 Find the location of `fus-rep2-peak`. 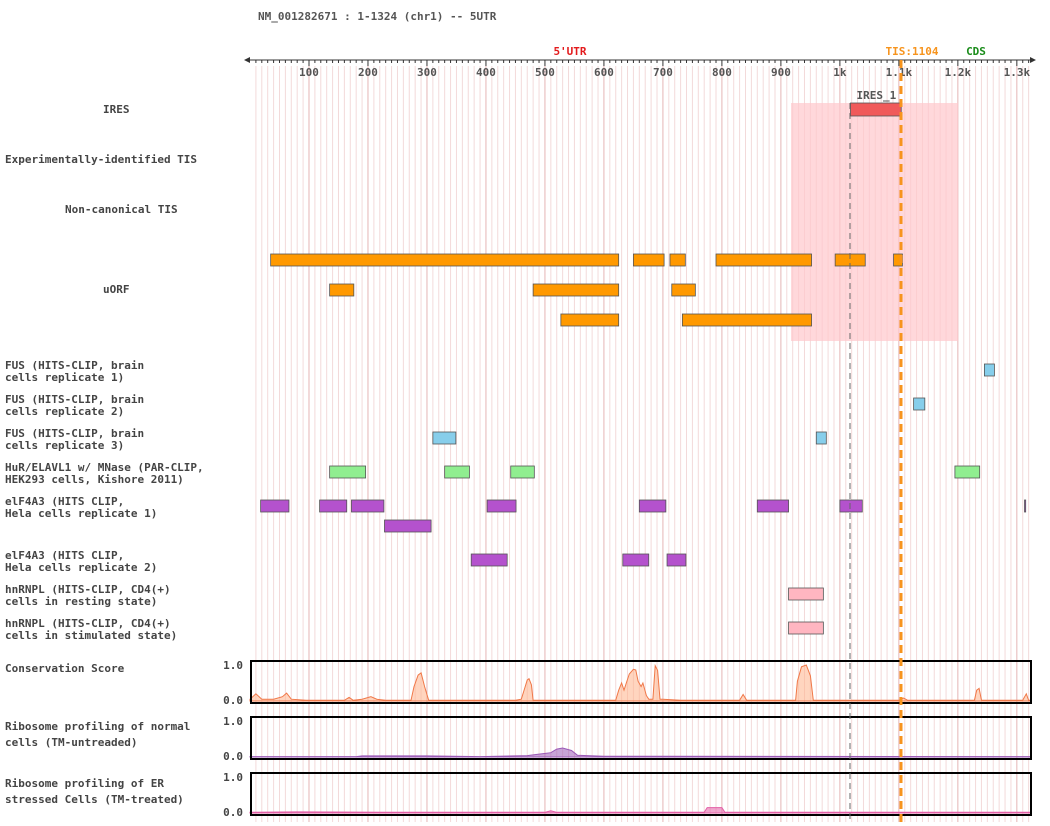

fus-rep2-peak is located at coordinates (919, 404).